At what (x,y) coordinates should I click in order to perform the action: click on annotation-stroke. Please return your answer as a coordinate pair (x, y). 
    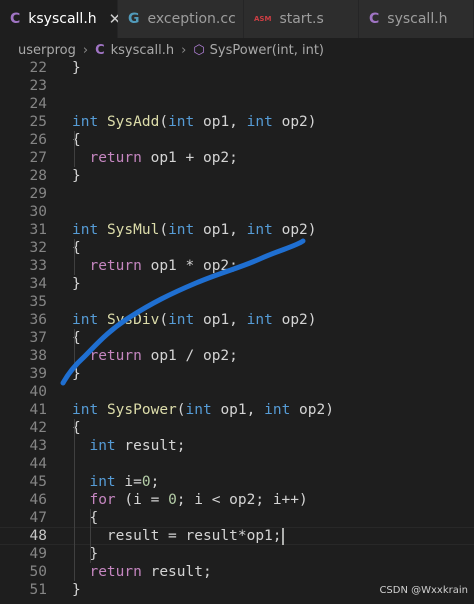
    Looking at the image, I should click on (183, 312).